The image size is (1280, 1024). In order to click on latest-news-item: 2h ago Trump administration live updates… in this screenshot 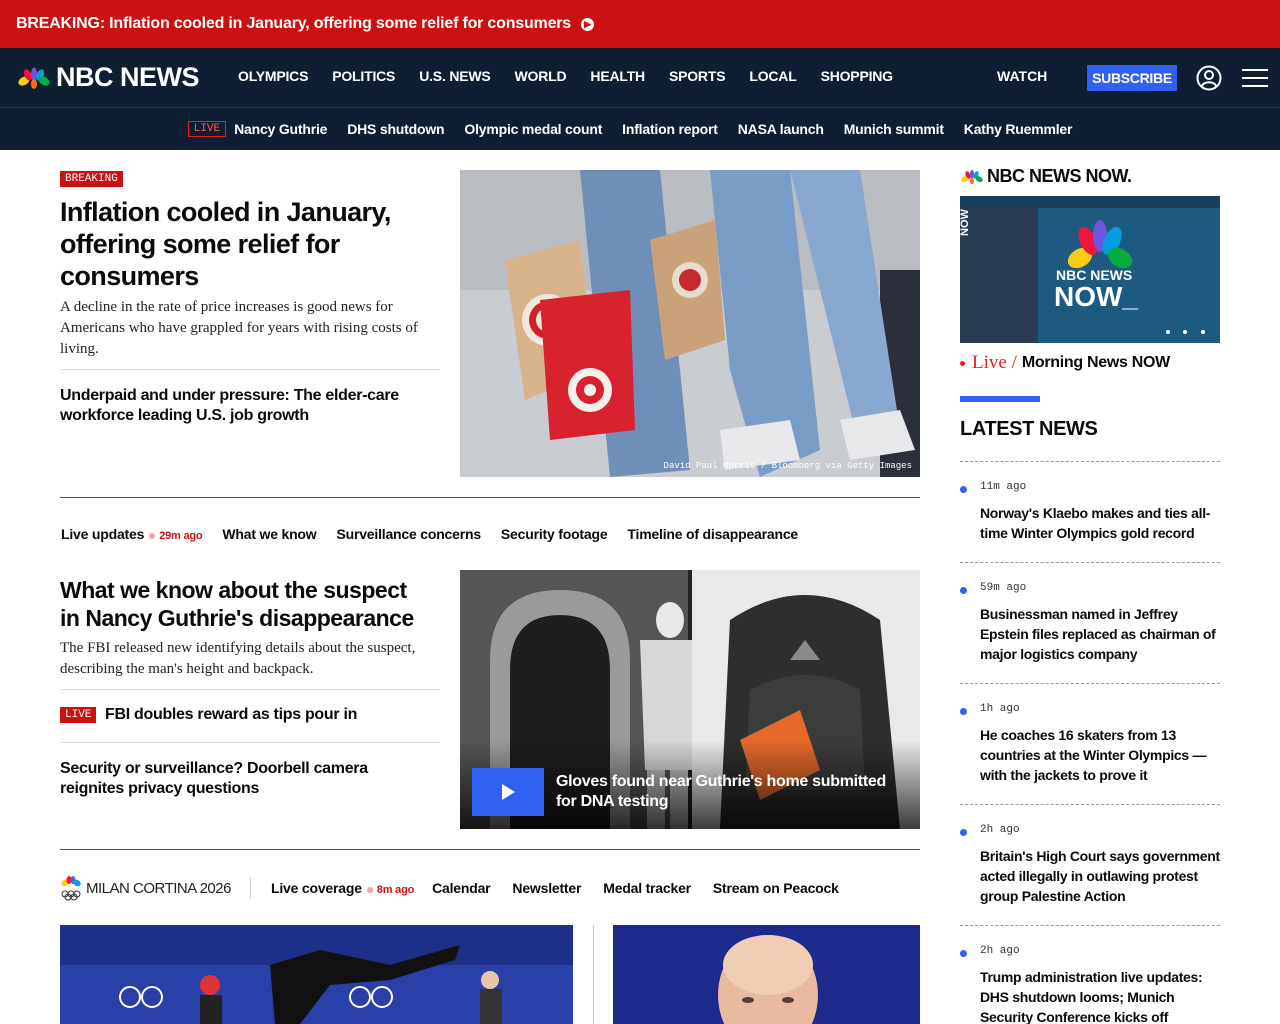, I will do `click(1090, 974)`.